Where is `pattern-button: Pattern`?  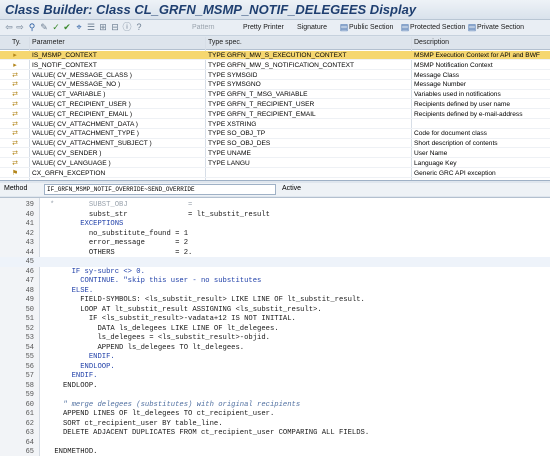
pattern-button: Pattern is located at coordinates (203, 27).